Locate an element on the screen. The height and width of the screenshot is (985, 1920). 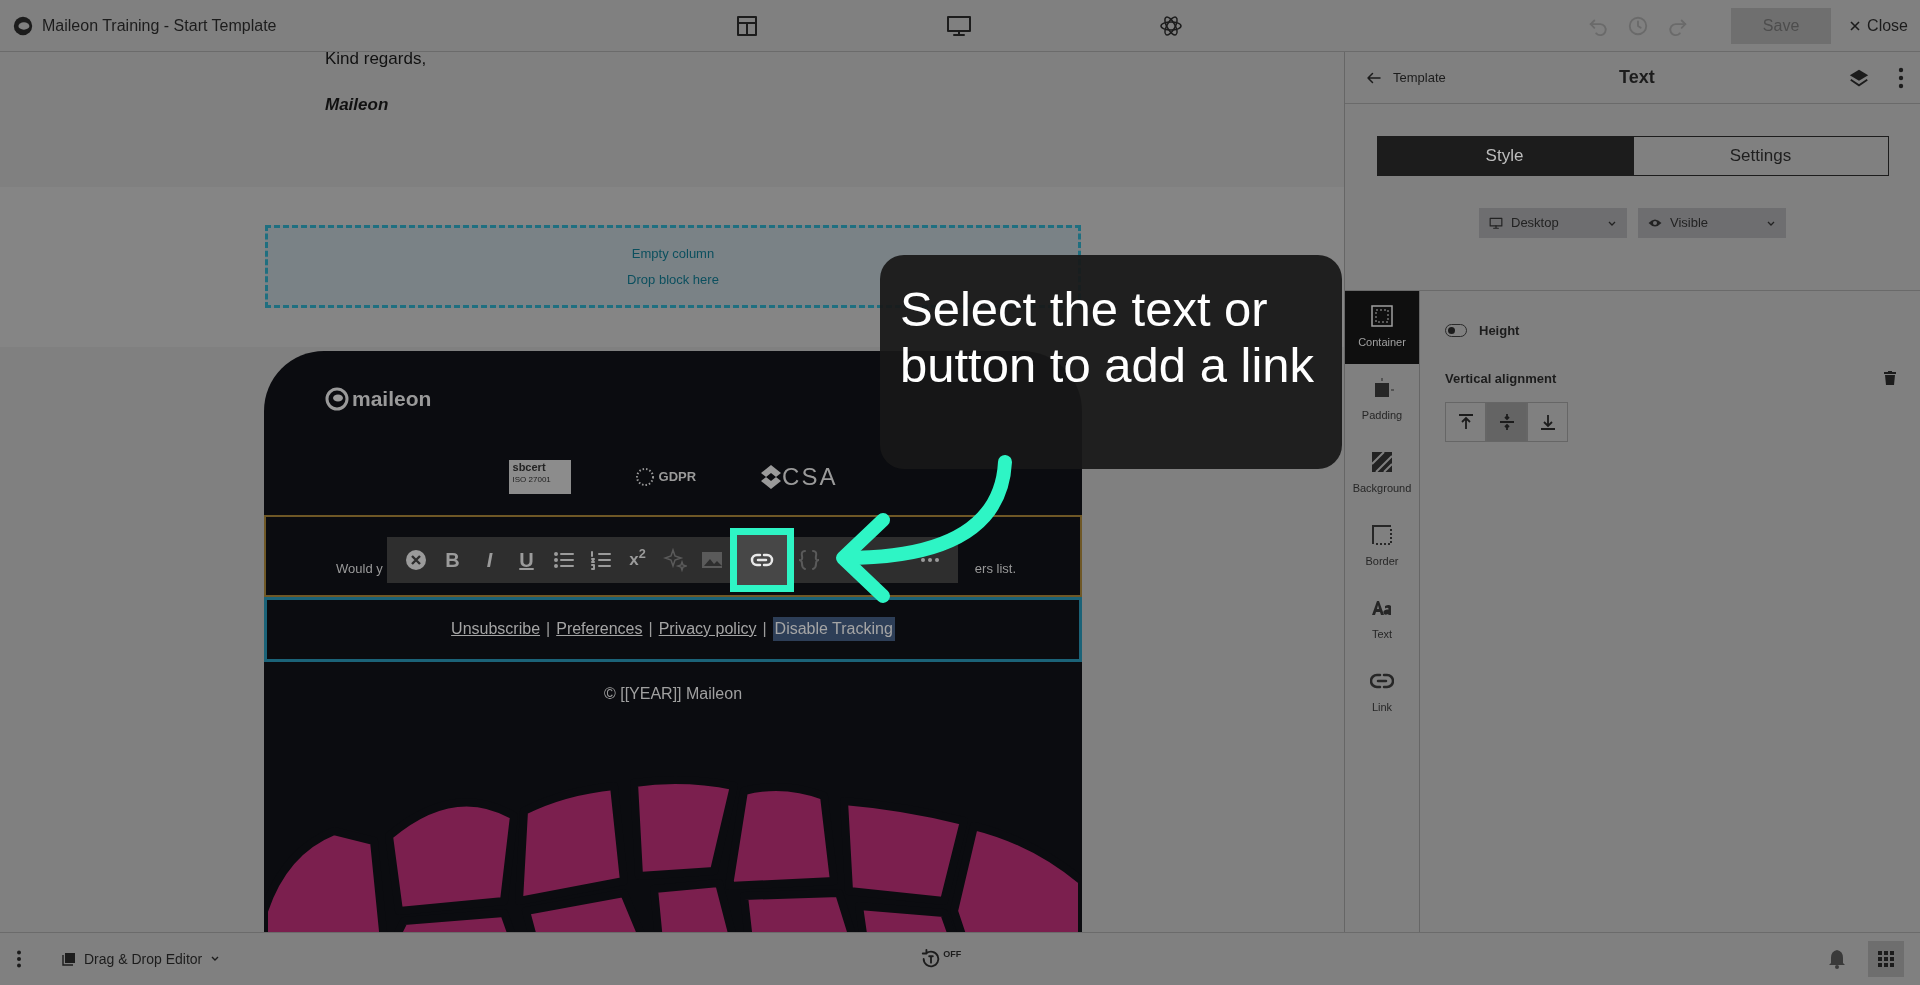
clear-format-icon is located at coordinates (415, 560).